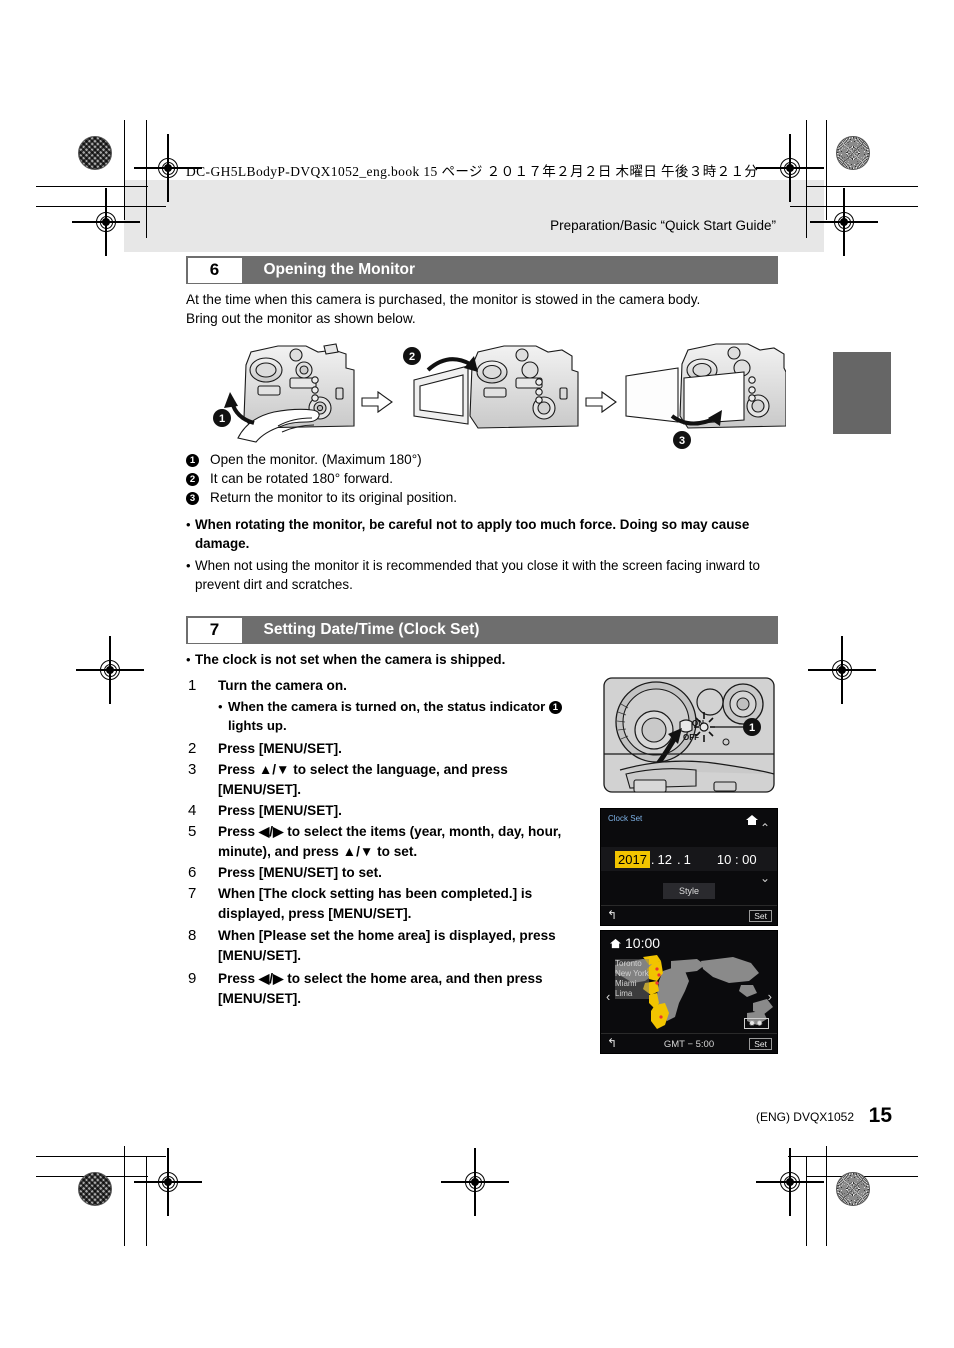  Describe the element at coordinates (198, 497) in the screenshot. I see `callout-marker: 3` at that location.